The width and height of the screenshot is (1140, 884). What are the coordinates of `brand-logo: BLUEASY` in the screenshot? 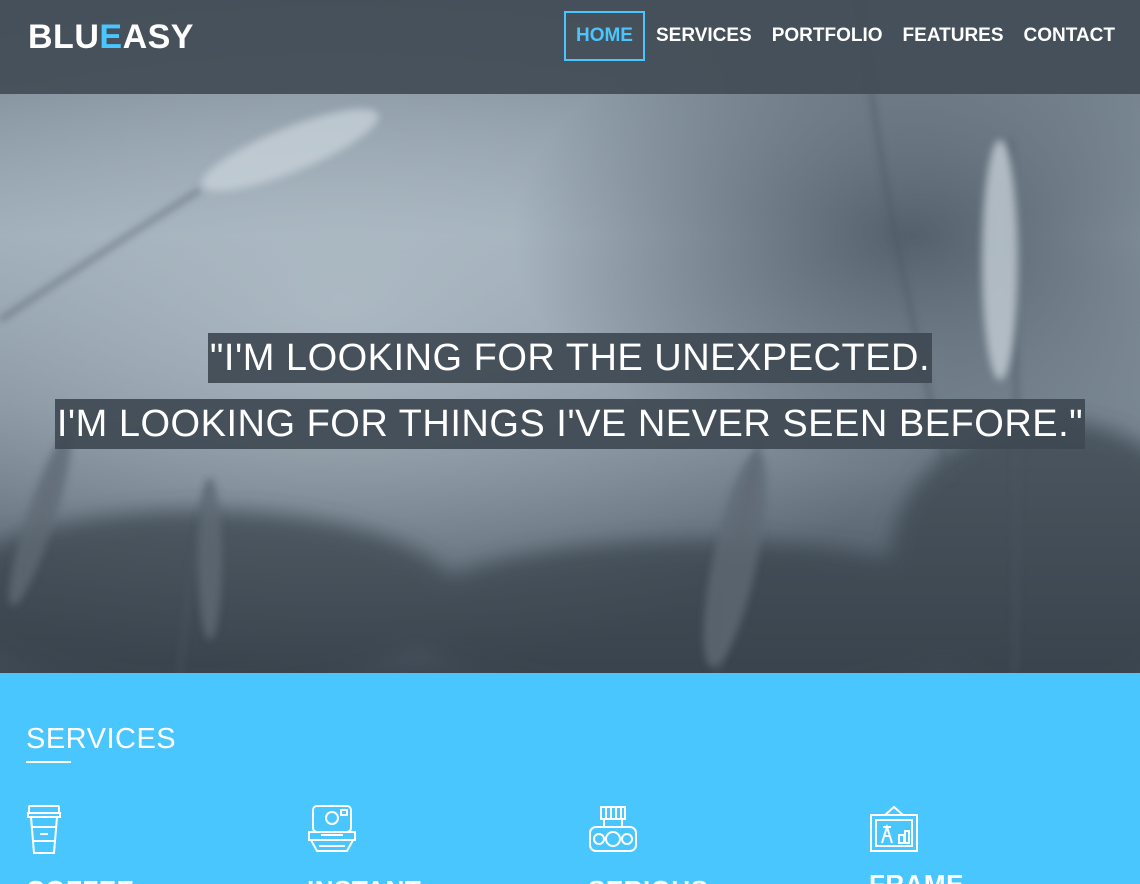 It's located at (111, 37).